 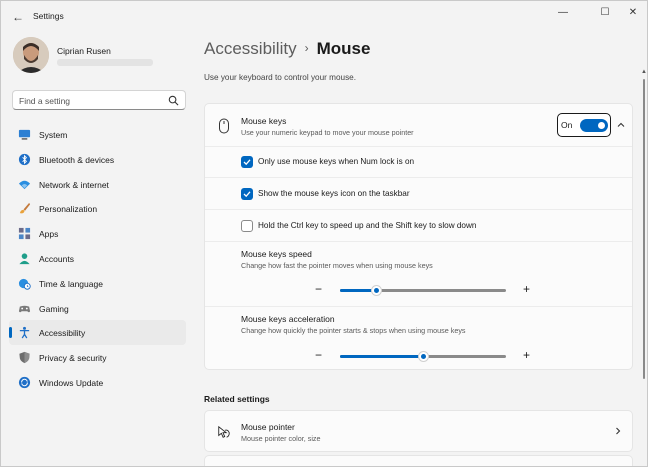 I want to click on brush-icon, so click(x=25, y=208).